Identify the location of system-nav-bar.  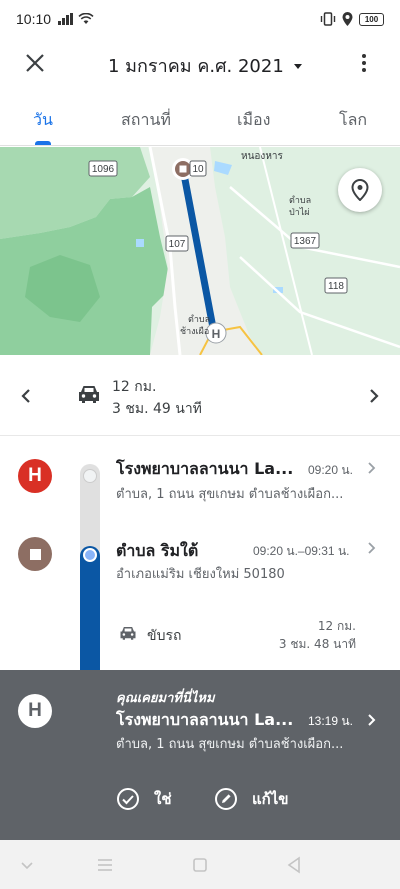
(200, 864).